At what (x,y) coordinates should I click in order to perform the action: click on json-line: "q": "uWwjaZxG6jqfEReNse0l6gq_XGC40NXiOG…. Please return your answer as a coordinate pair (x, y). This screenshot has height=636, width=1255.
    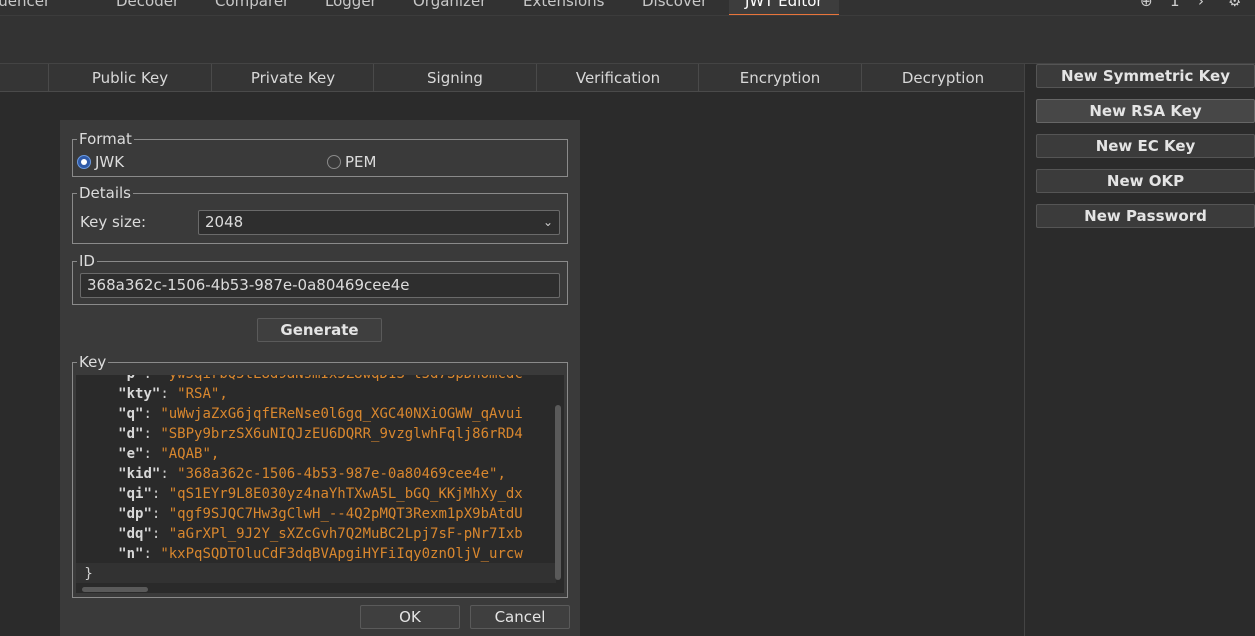
    Looking at the image, I should click on (320, 414).